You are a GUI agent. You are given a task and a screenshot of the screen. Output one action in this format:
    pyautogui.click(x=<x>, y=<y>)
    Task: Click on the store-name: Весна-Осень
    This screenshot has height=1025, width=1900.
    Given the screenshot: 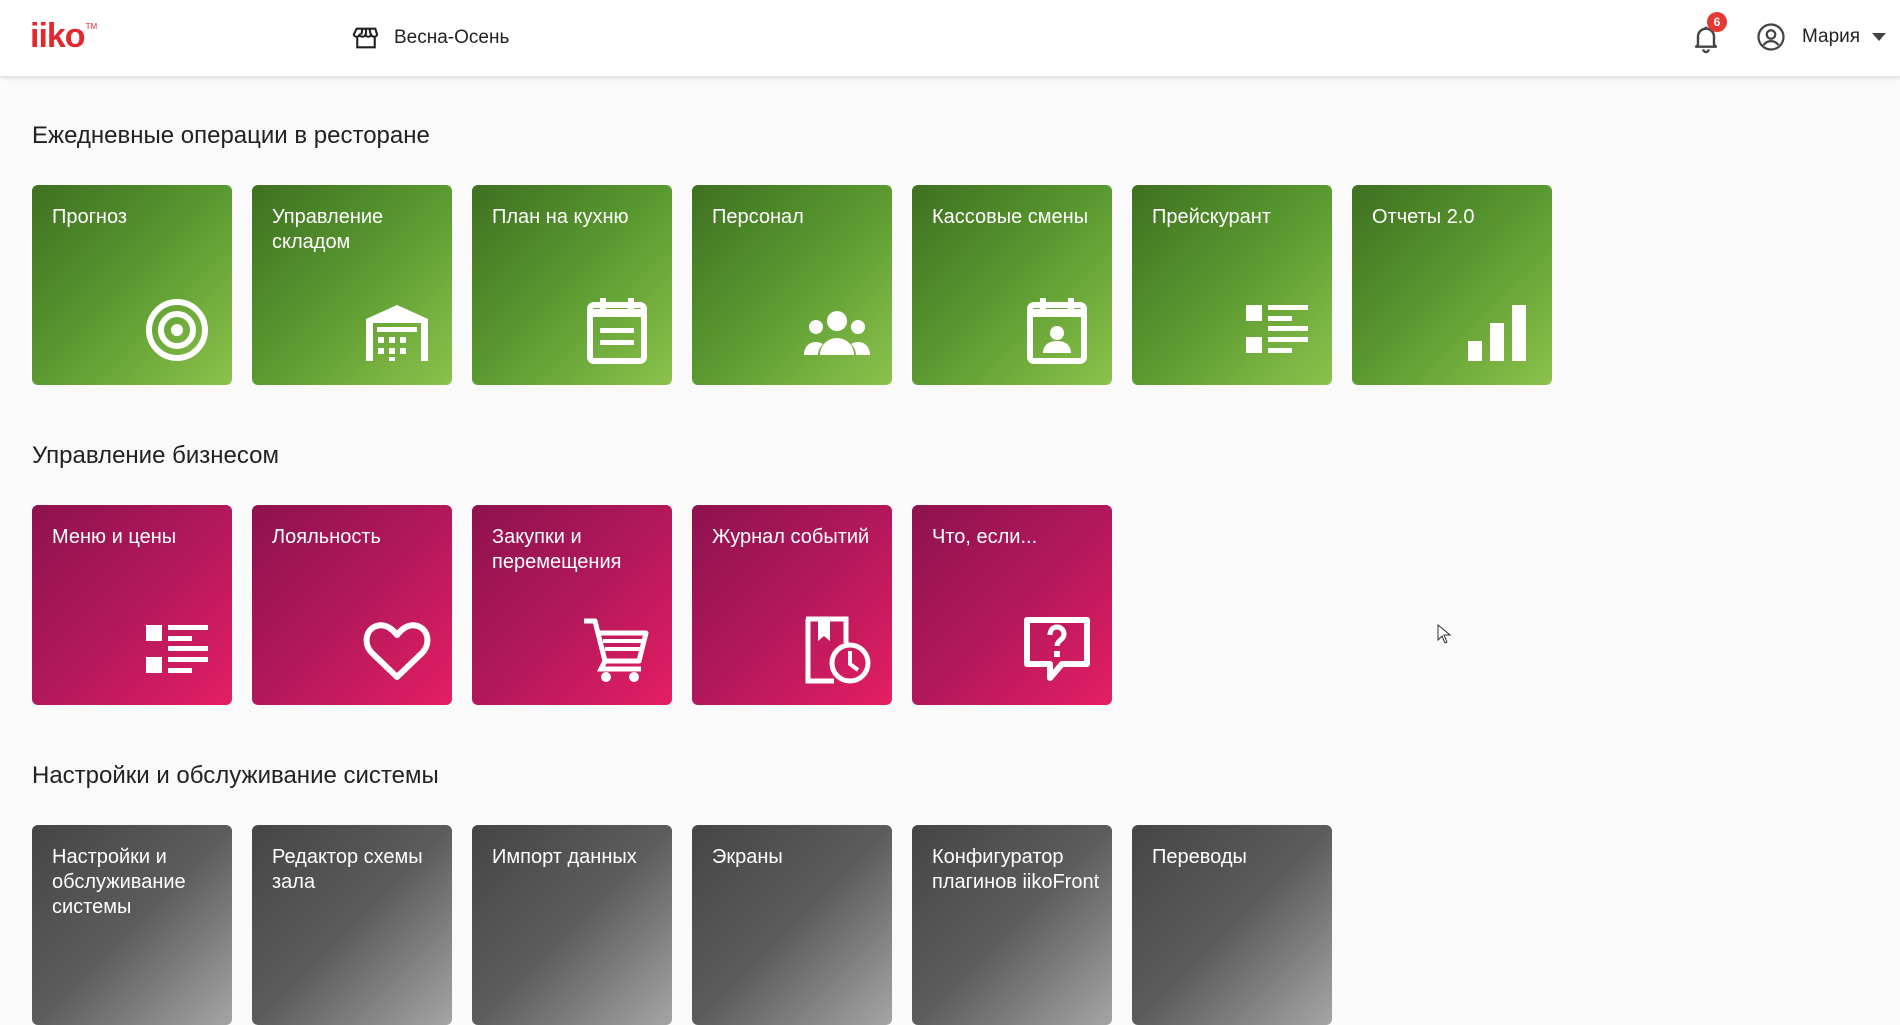 What is the action you would take?
    pyautogui.click(x=452, y=37)
    